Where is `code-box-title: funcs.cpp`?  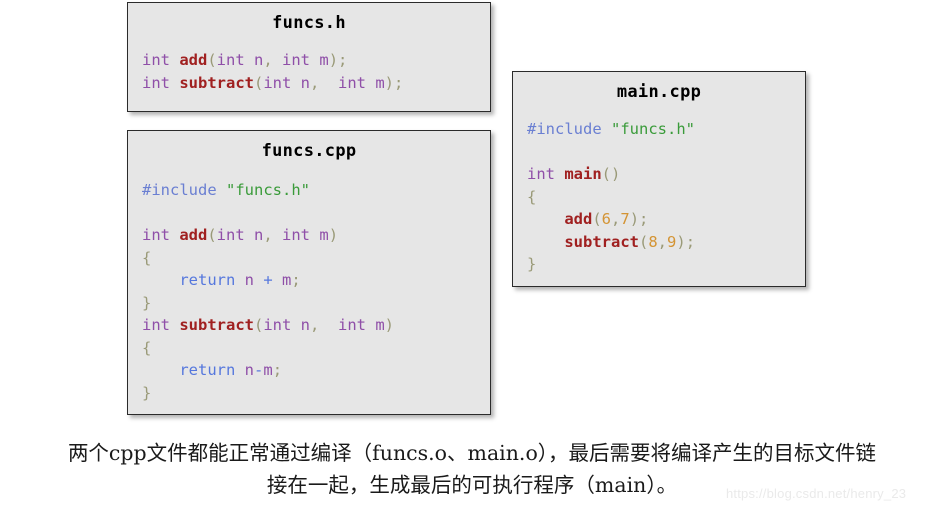
code-box-title: funcs.cpp is located at coordinates (309, 151).